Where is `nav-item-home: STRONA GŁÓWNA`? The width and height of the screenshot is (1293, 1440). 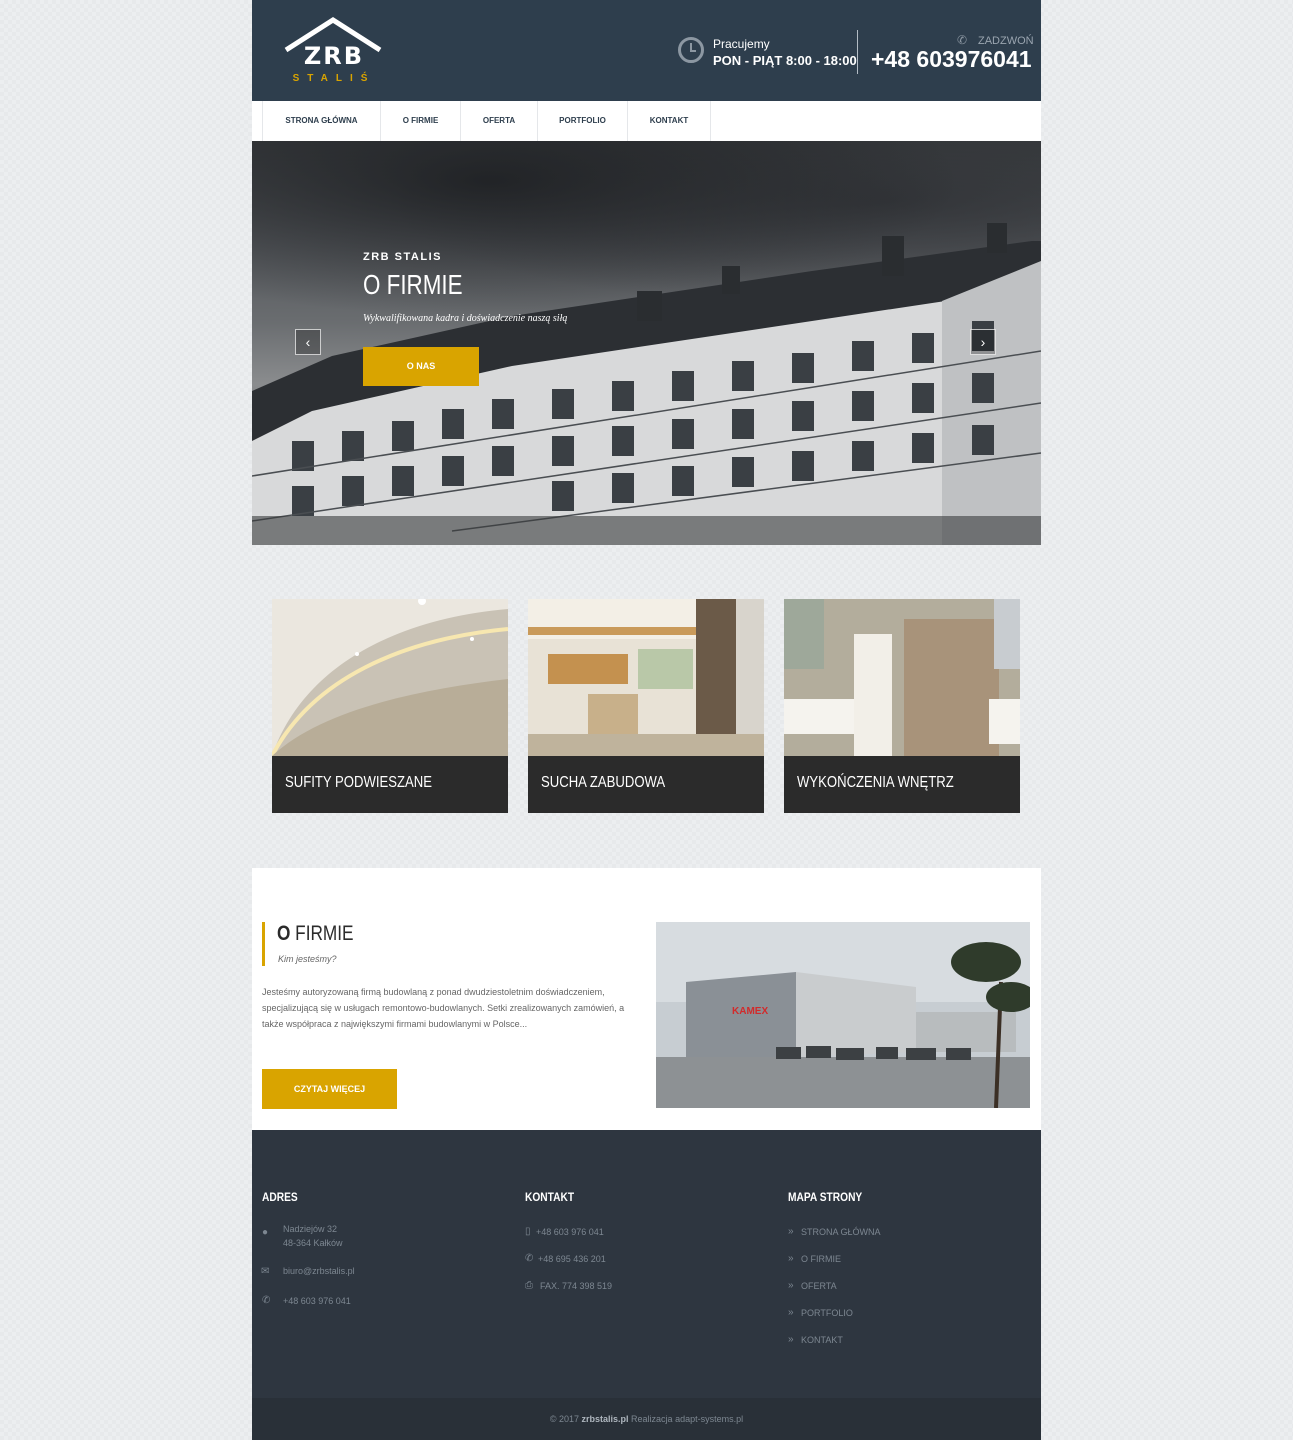
nav-item-home: STRONA GŁÓWNA is located at coordinates (321, 121).